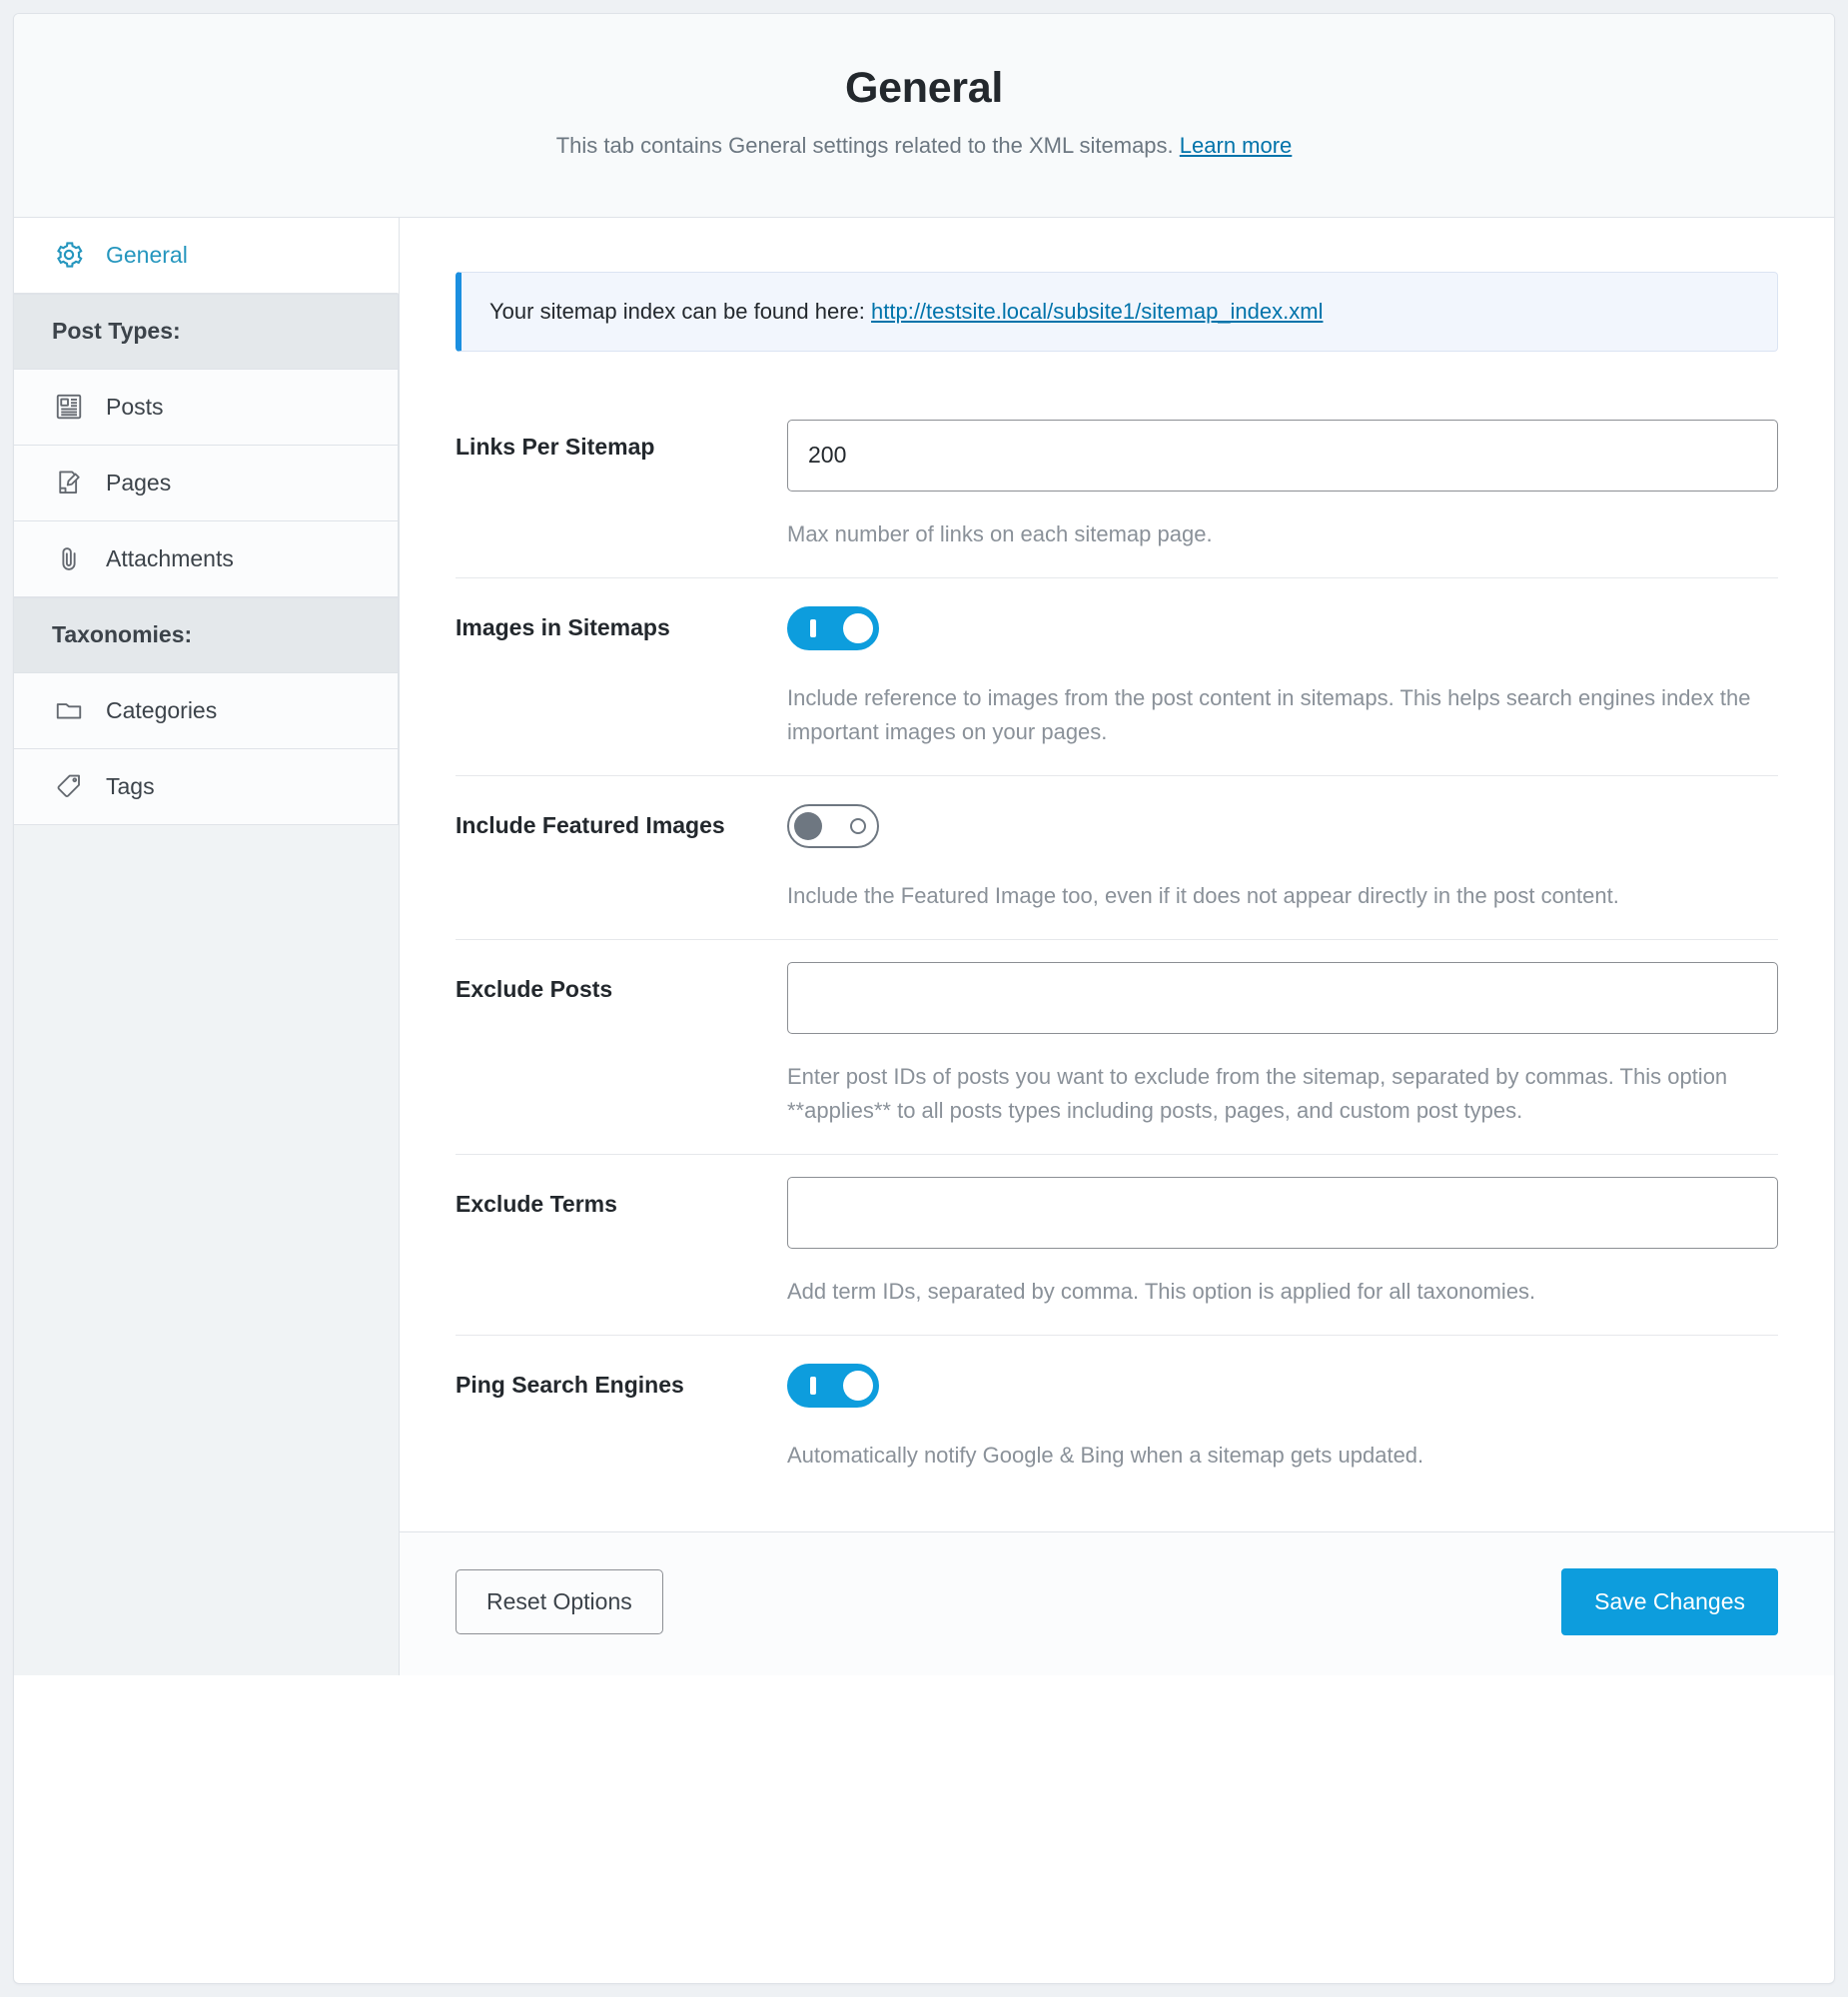 The width and height of the screenshot is (1848, 1997). What do you see at coordinates (833, 826) in the screenshot?
I see `include-featured-images-toggle` at bounding box center [833, 826].